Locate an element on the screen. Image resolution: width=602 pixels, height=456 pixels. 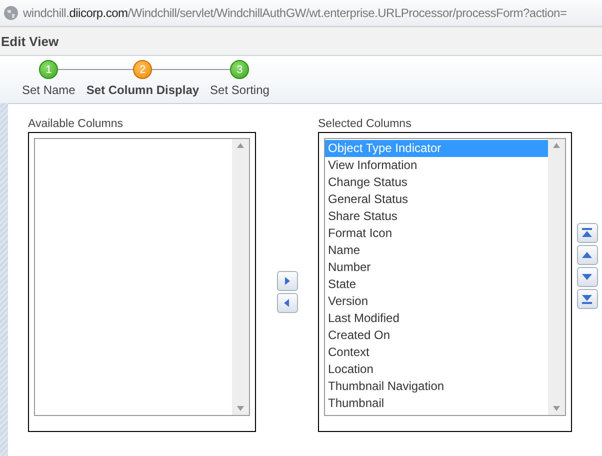
list-item: Version is located at coordinates (436, 301).